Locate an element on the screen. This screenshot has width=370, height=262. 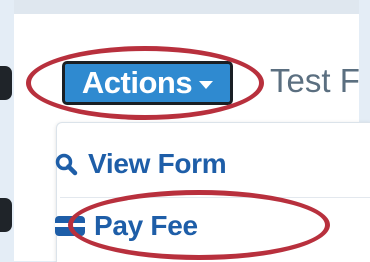
menu-item-label: View Form is located at coordinates (157, 163).